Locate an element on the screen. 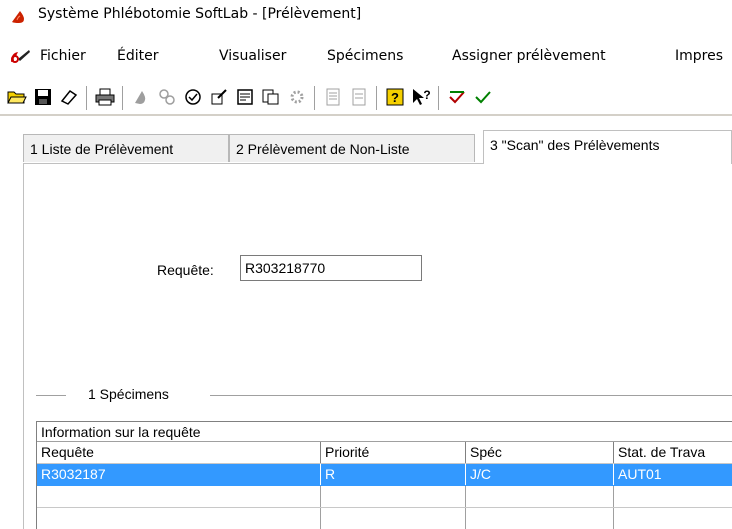 The image size is (732, 529). requete-input is located at coordinates (331, 268).